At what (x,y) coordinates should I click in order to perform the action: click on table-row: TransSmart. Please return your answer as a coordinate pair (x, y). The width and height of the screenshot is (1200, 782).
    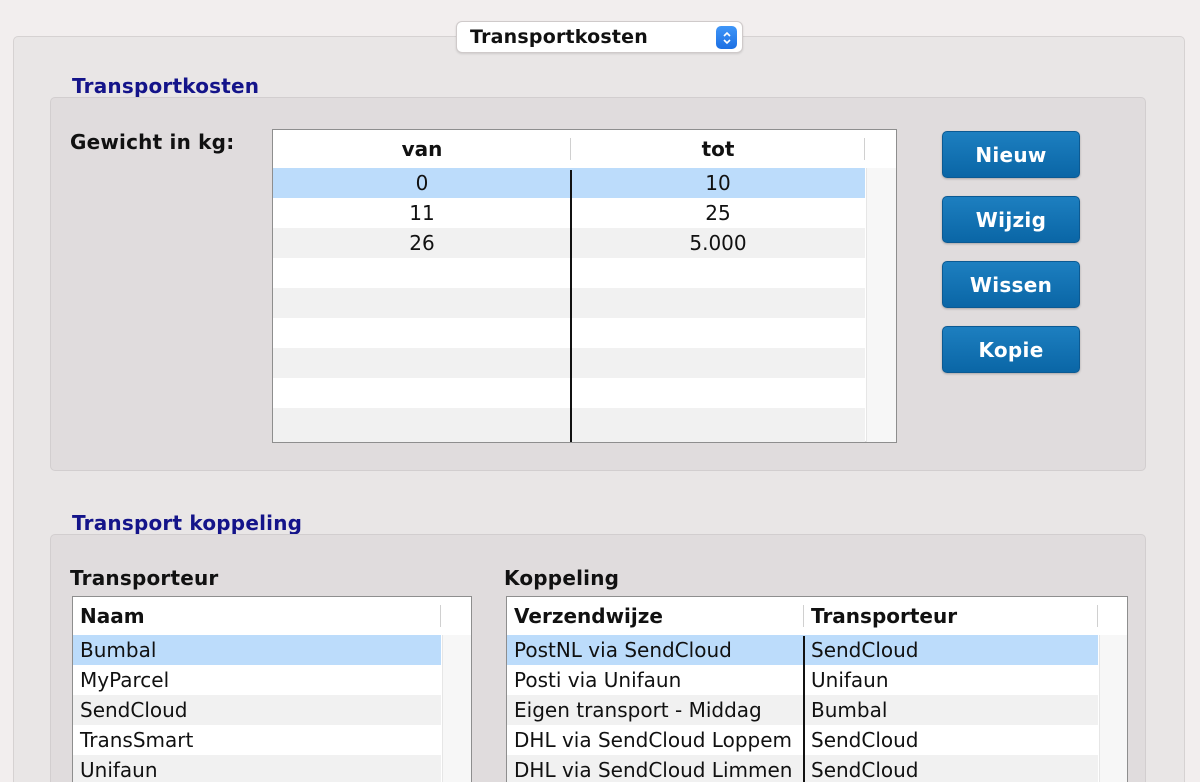
    Looking at the image, I should click on (257, 740).